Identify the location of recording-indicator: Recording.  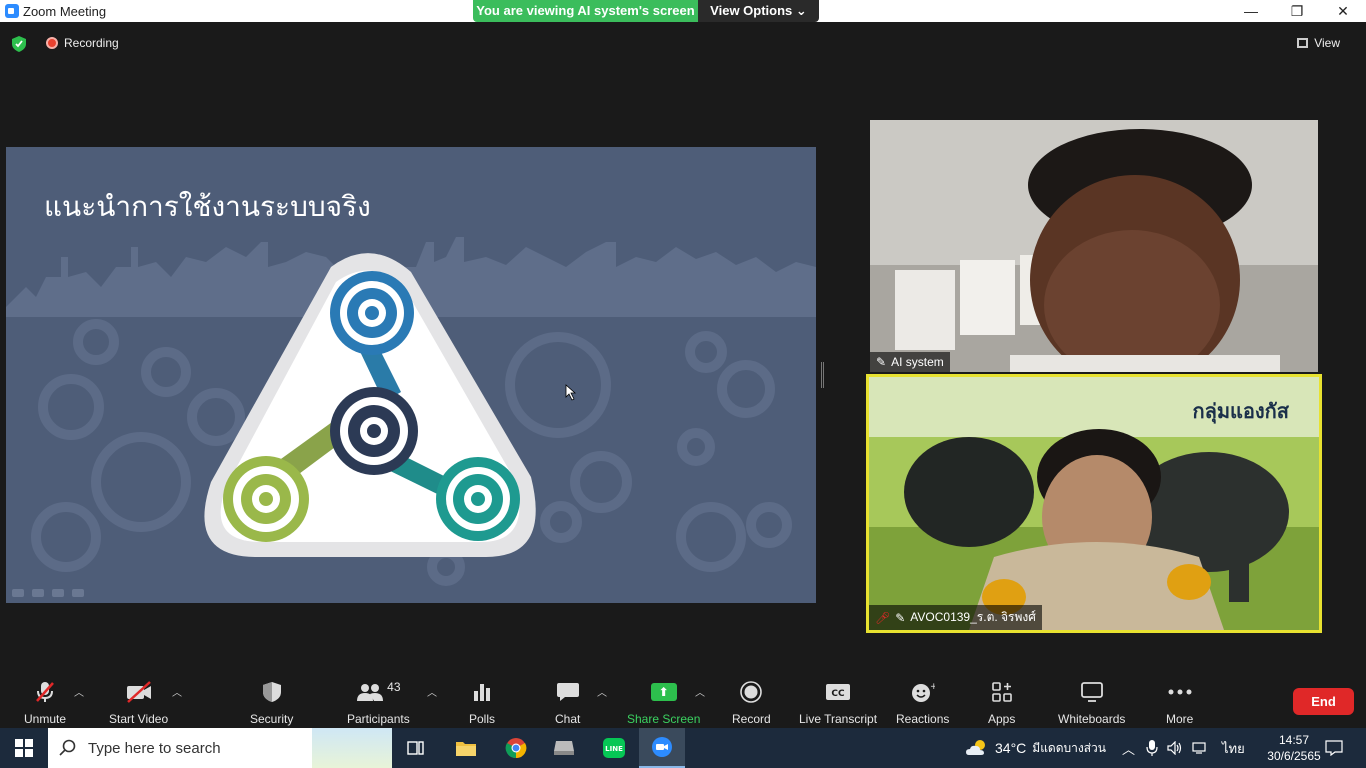
(82, 43).